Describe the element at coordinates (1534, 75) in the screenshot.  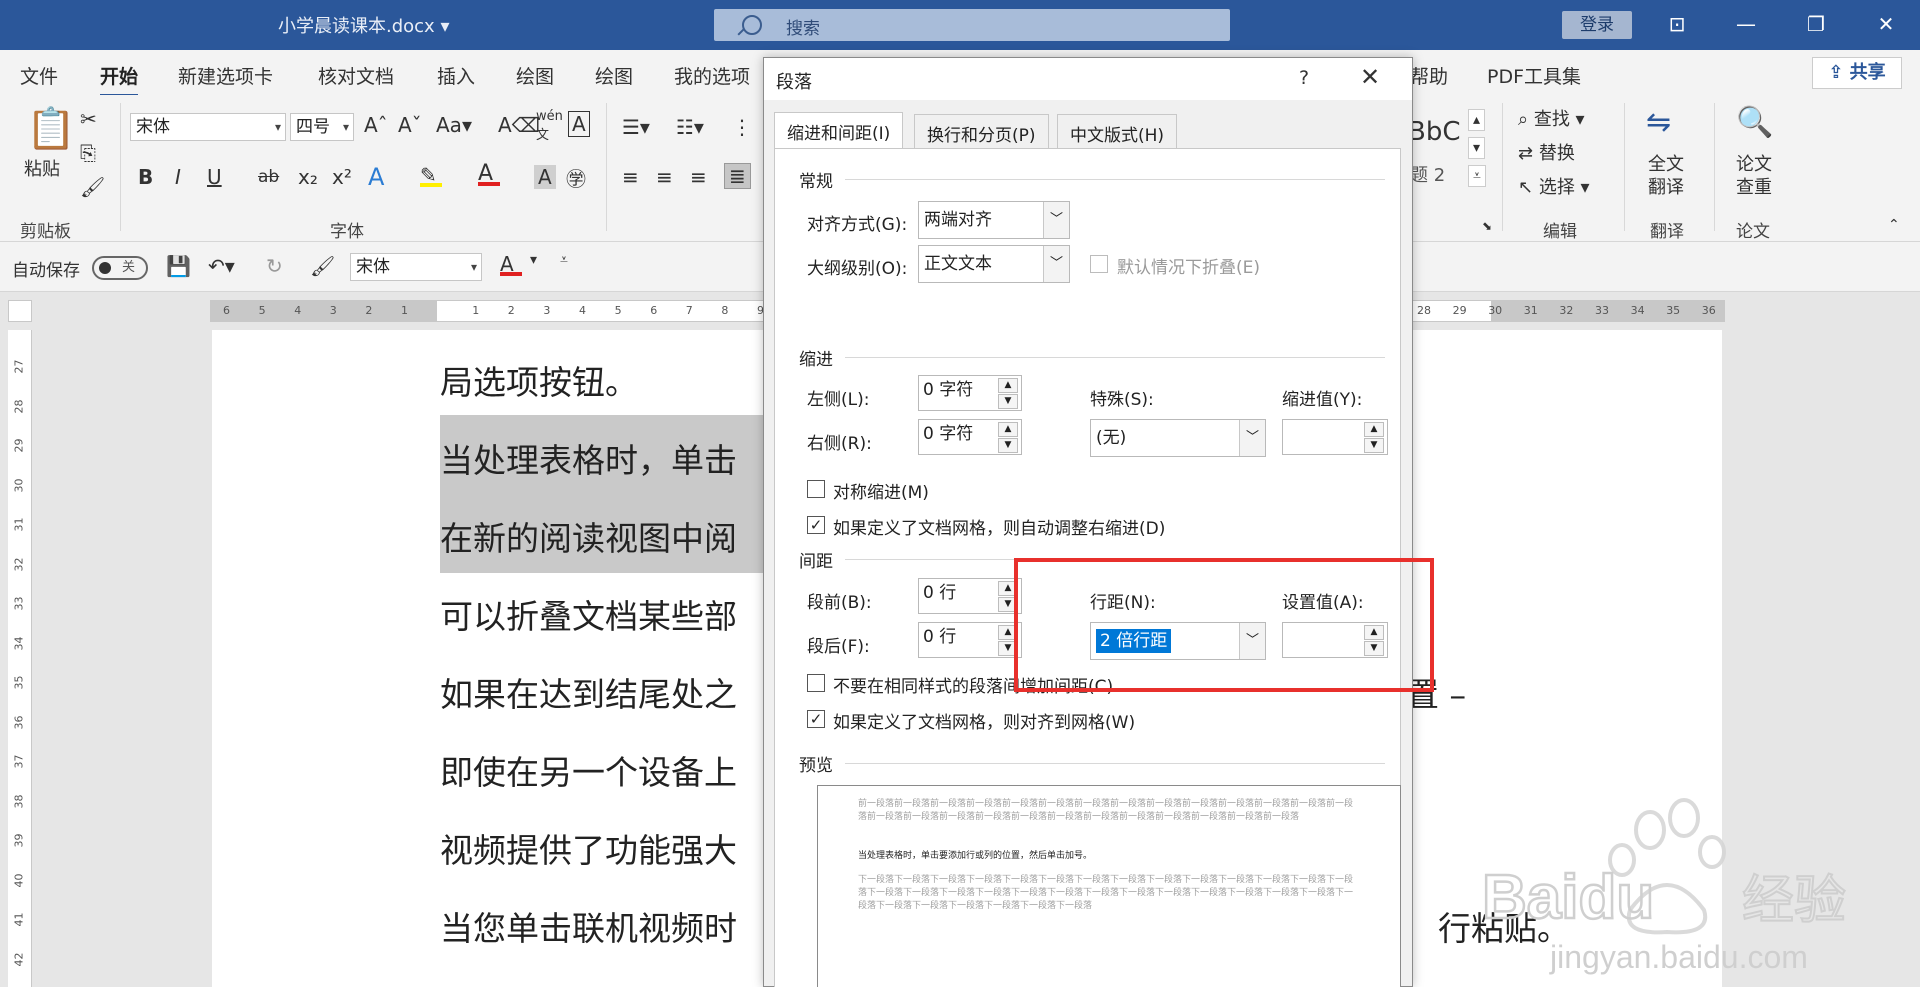
I see `tab-pdf: PDF工具集` at that location.